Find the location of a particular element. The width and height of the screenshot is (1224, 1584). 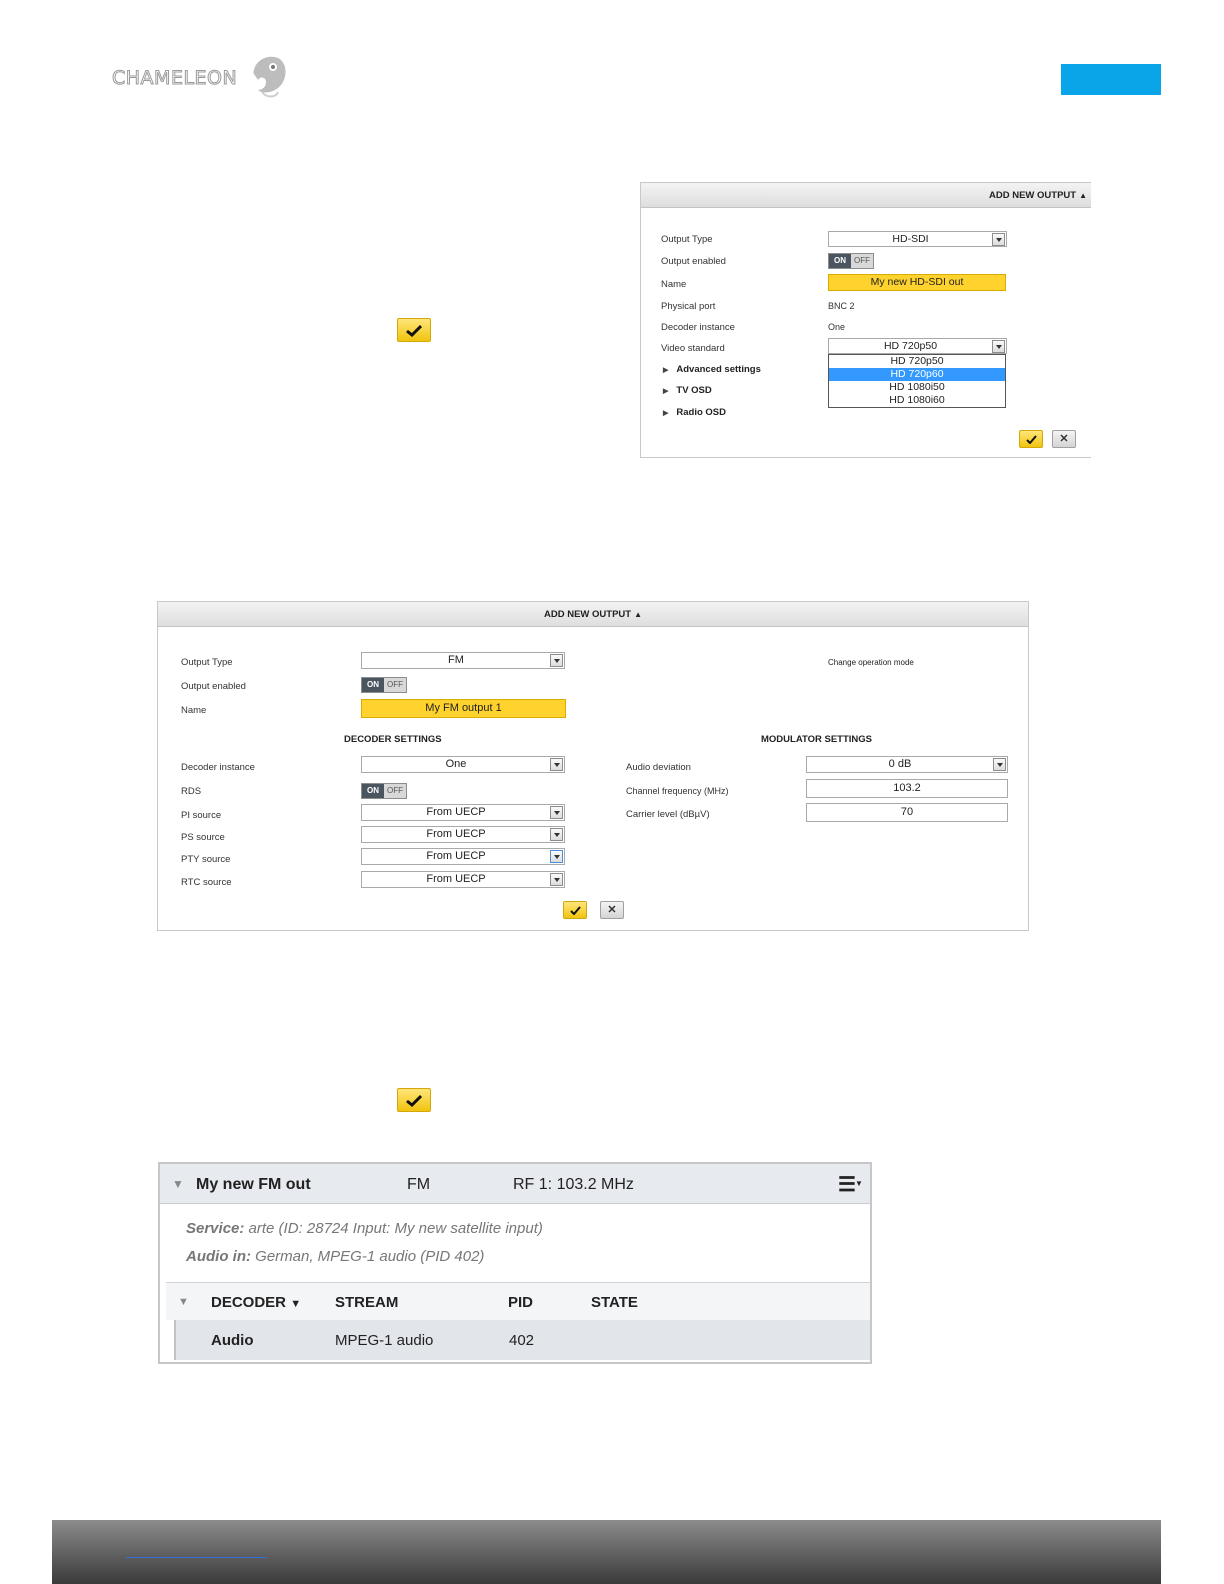

output-type-select: FM is located at coordinates (463, 660).